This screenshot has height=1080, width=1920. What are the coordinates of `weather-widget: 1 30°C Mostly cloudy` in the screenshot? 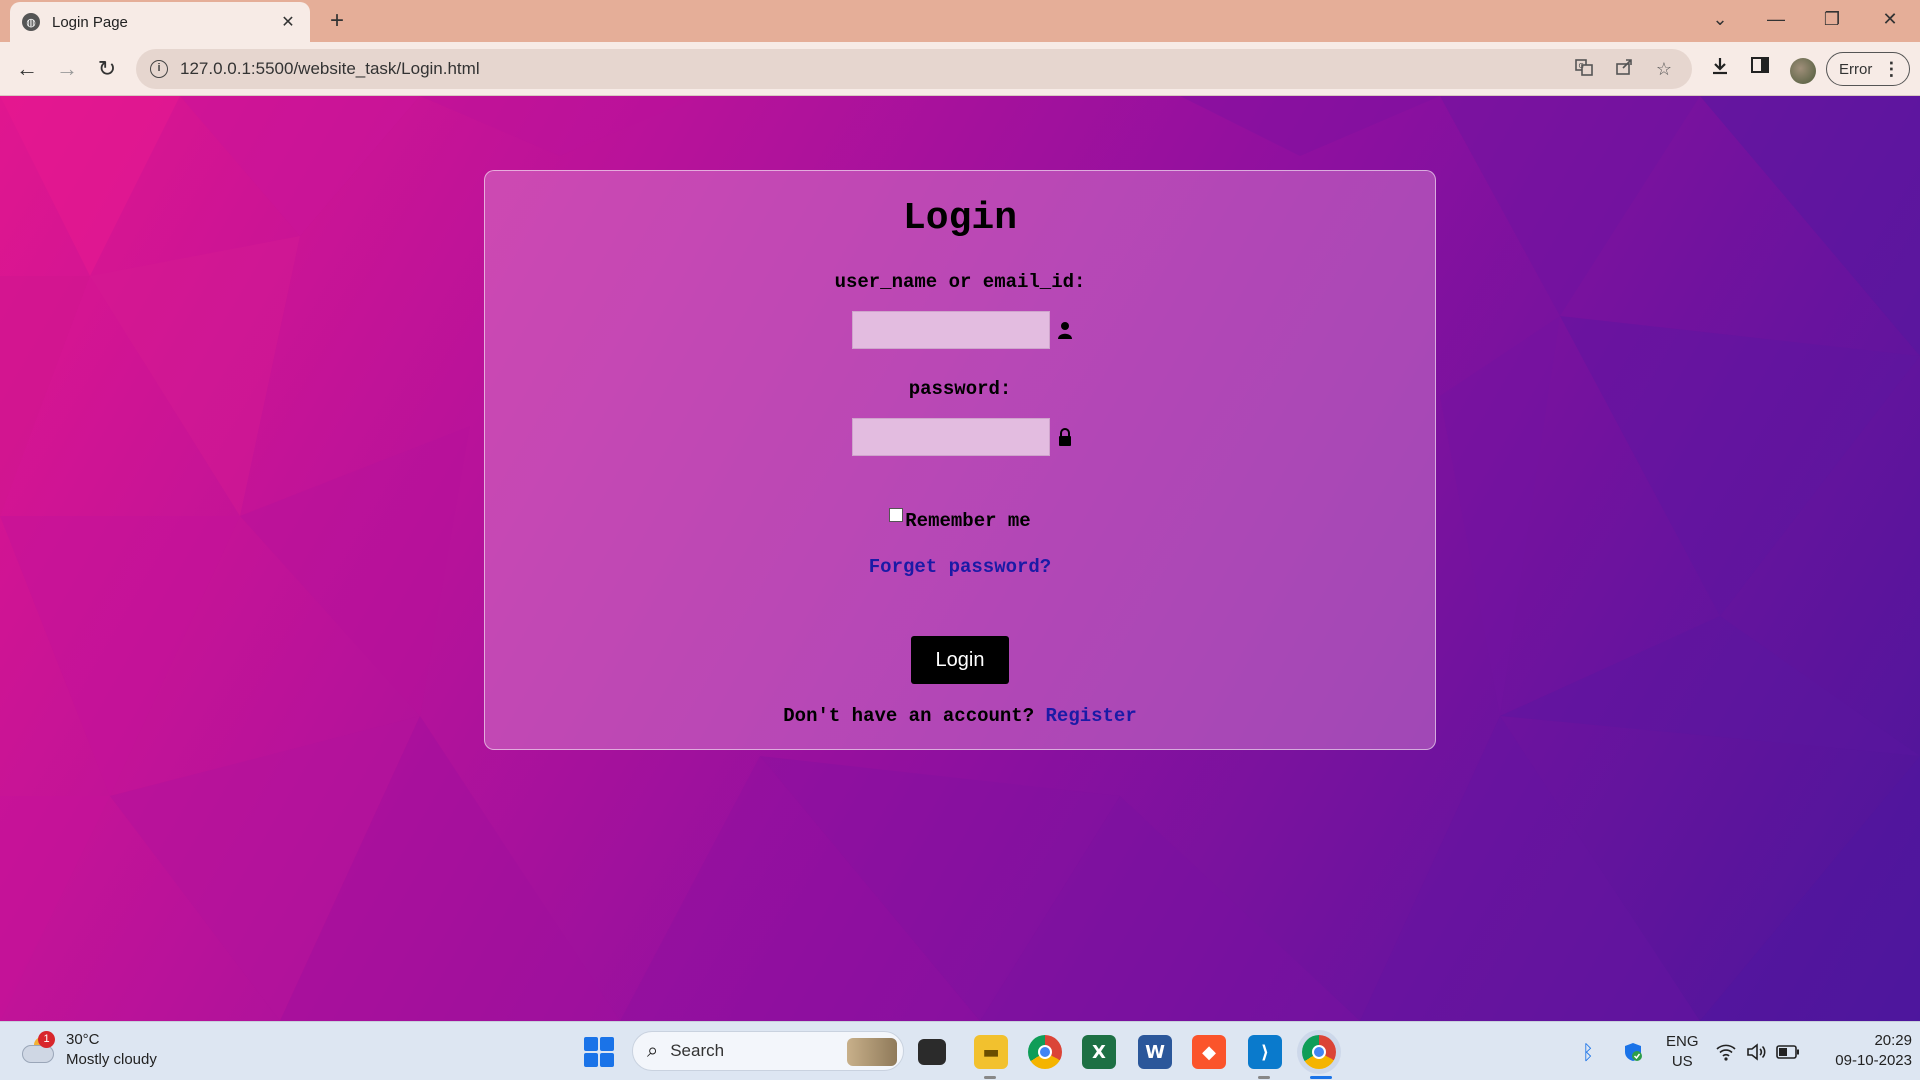 It's located at (89, 1050).